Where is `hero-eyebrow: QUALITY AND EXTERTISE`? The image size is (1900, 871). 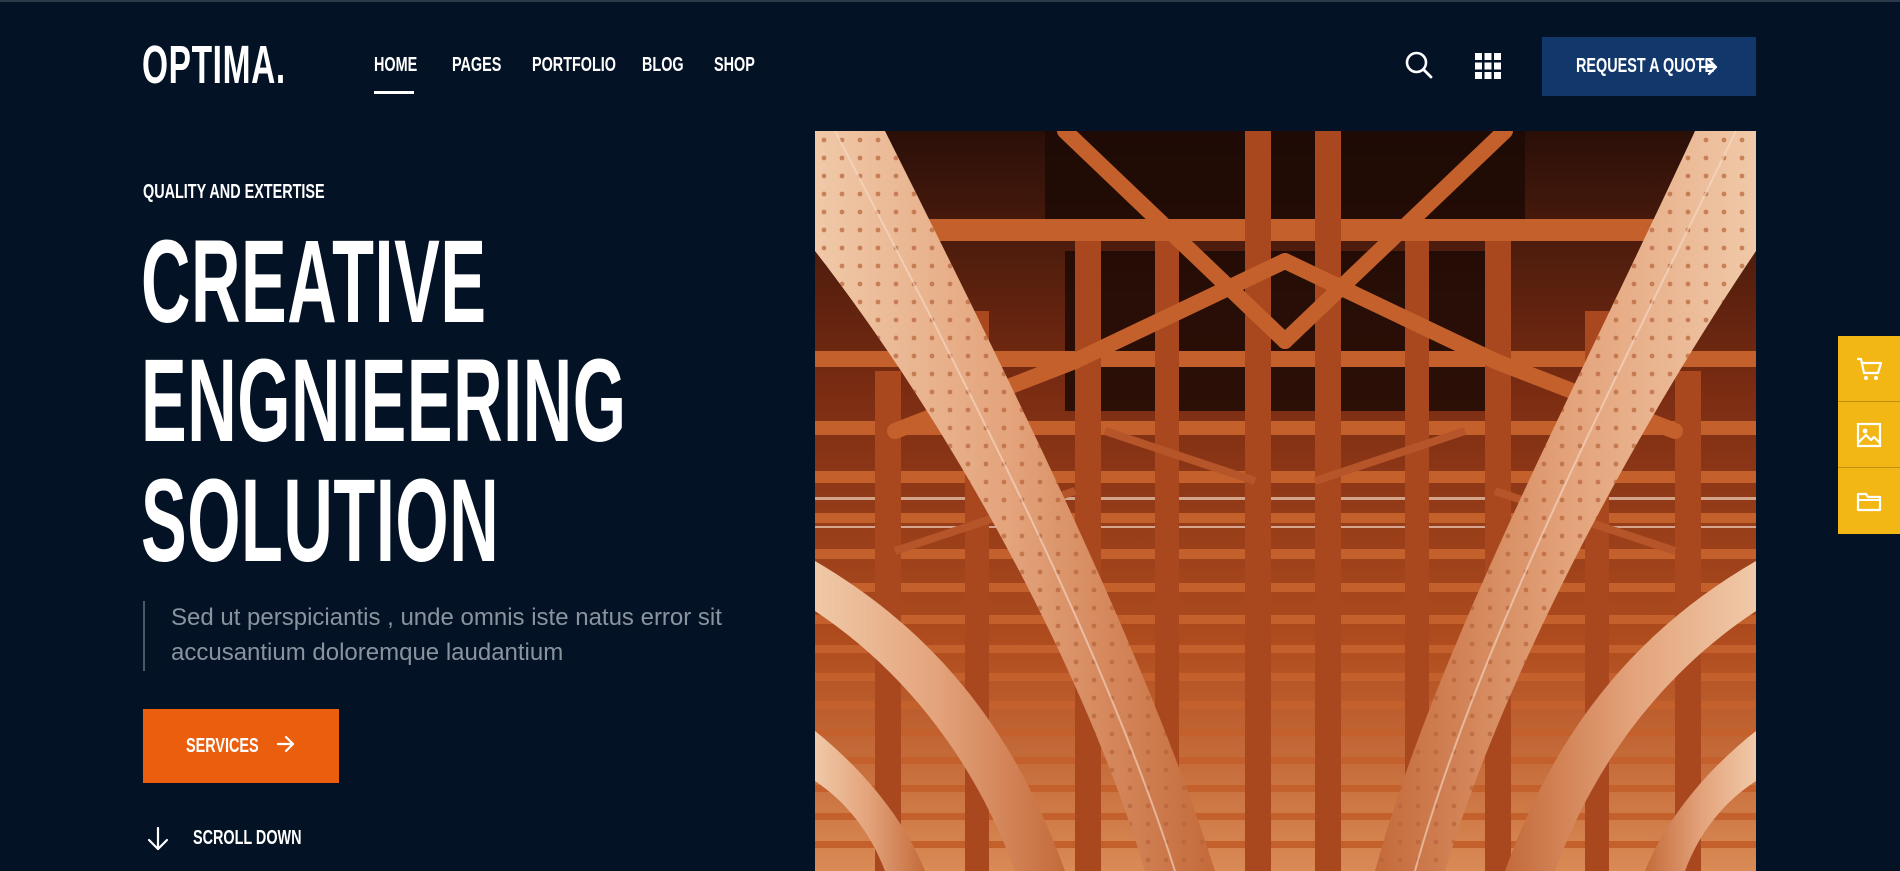 hero-eyebrow: QUALITY AND EXTERTISE is located at coordinates (234, 192).